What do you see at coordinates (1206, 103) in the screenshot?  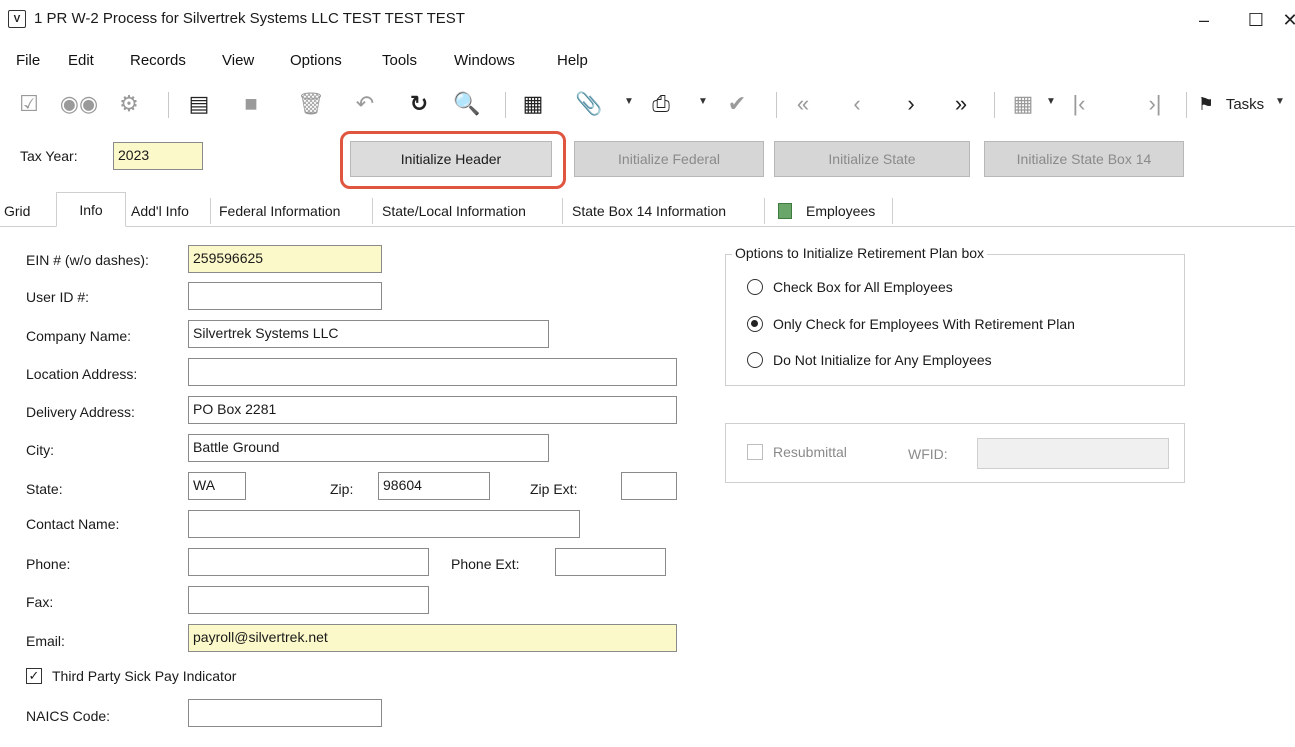 I see `flag-icon: ⚑` at bounding box center [1206, 103].